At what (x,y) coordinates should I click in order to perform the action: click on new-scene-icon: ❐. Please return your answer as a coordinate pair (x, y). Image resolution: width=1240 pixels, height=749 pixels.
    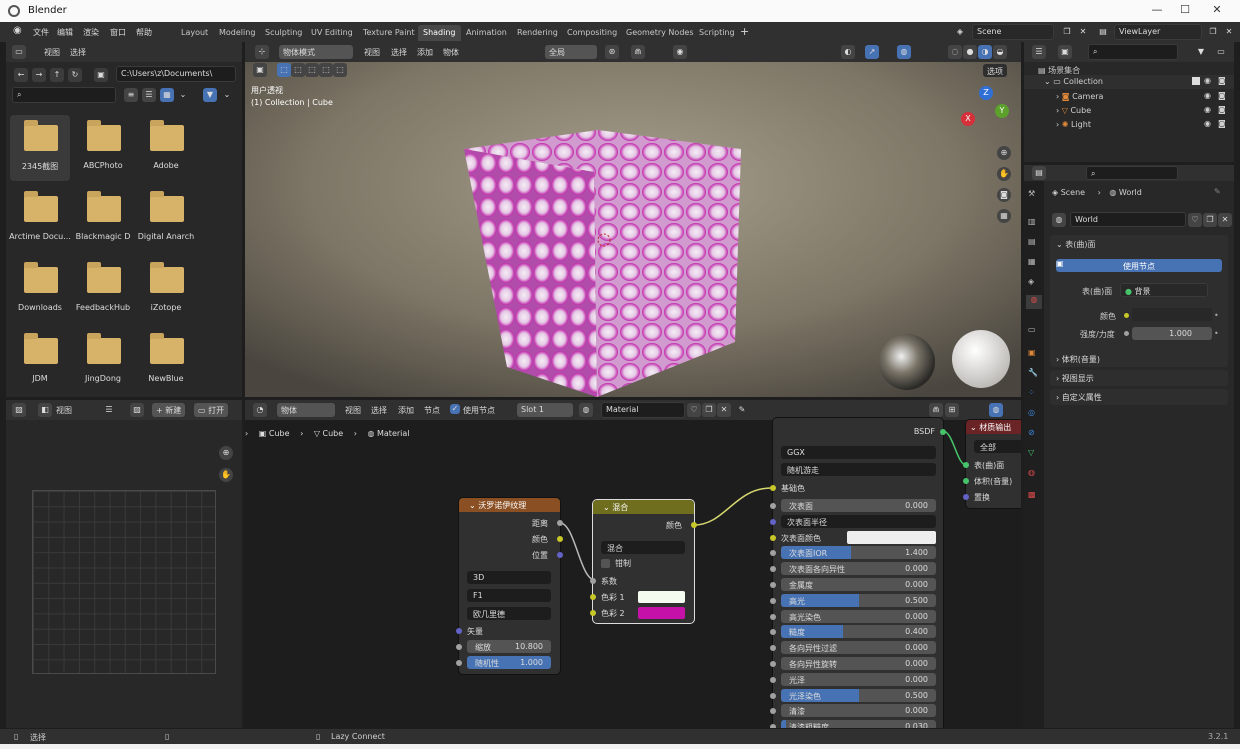
    Looking at the image, I should click on (1067, 32).